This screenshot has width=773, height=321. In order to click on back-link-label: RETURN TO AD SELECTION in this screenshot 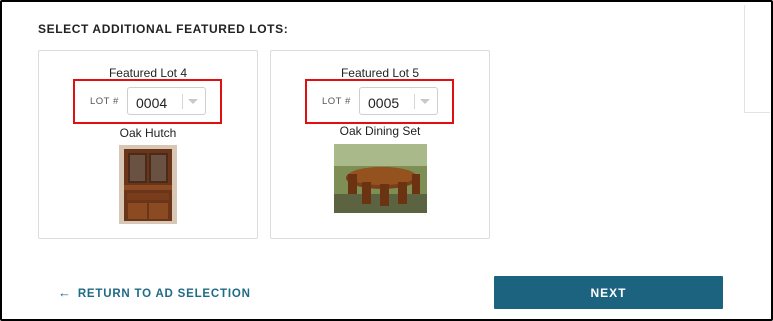, I will do `click(164, 294)`.